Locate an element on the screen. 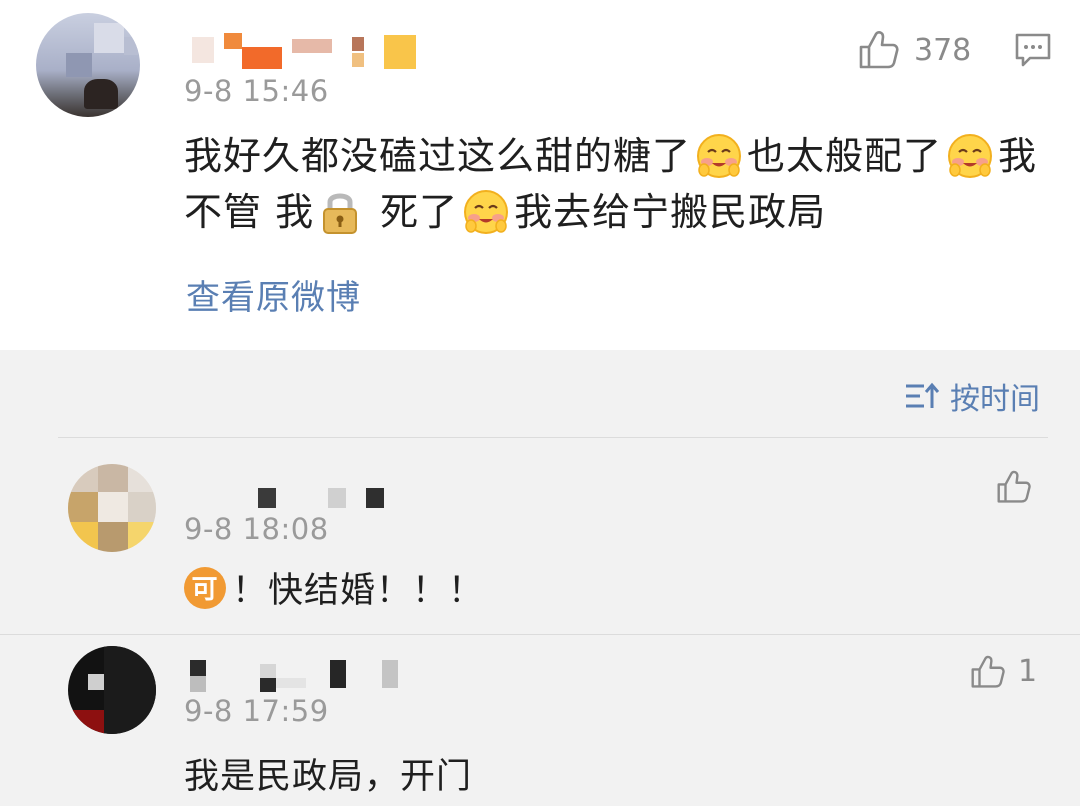 This screenshot has height=806, width=1080. comment-like-count: 1 is located at coordinates (1028, 671).